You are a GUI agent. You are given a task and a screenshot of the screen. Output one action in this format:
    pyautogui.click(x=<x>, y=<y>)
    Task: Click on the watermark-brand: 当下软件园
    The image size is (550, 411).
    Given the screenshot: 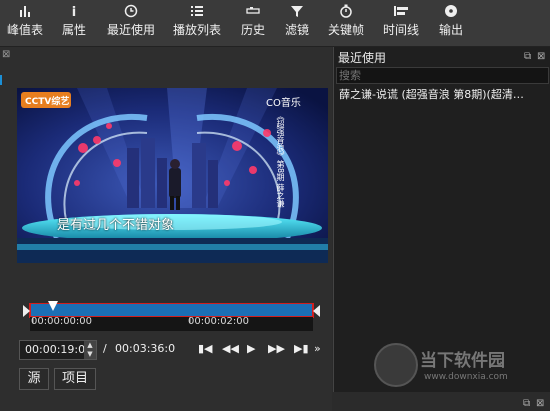 What is the action you would take?
    pyautogui.click(x=462, y=361)
    